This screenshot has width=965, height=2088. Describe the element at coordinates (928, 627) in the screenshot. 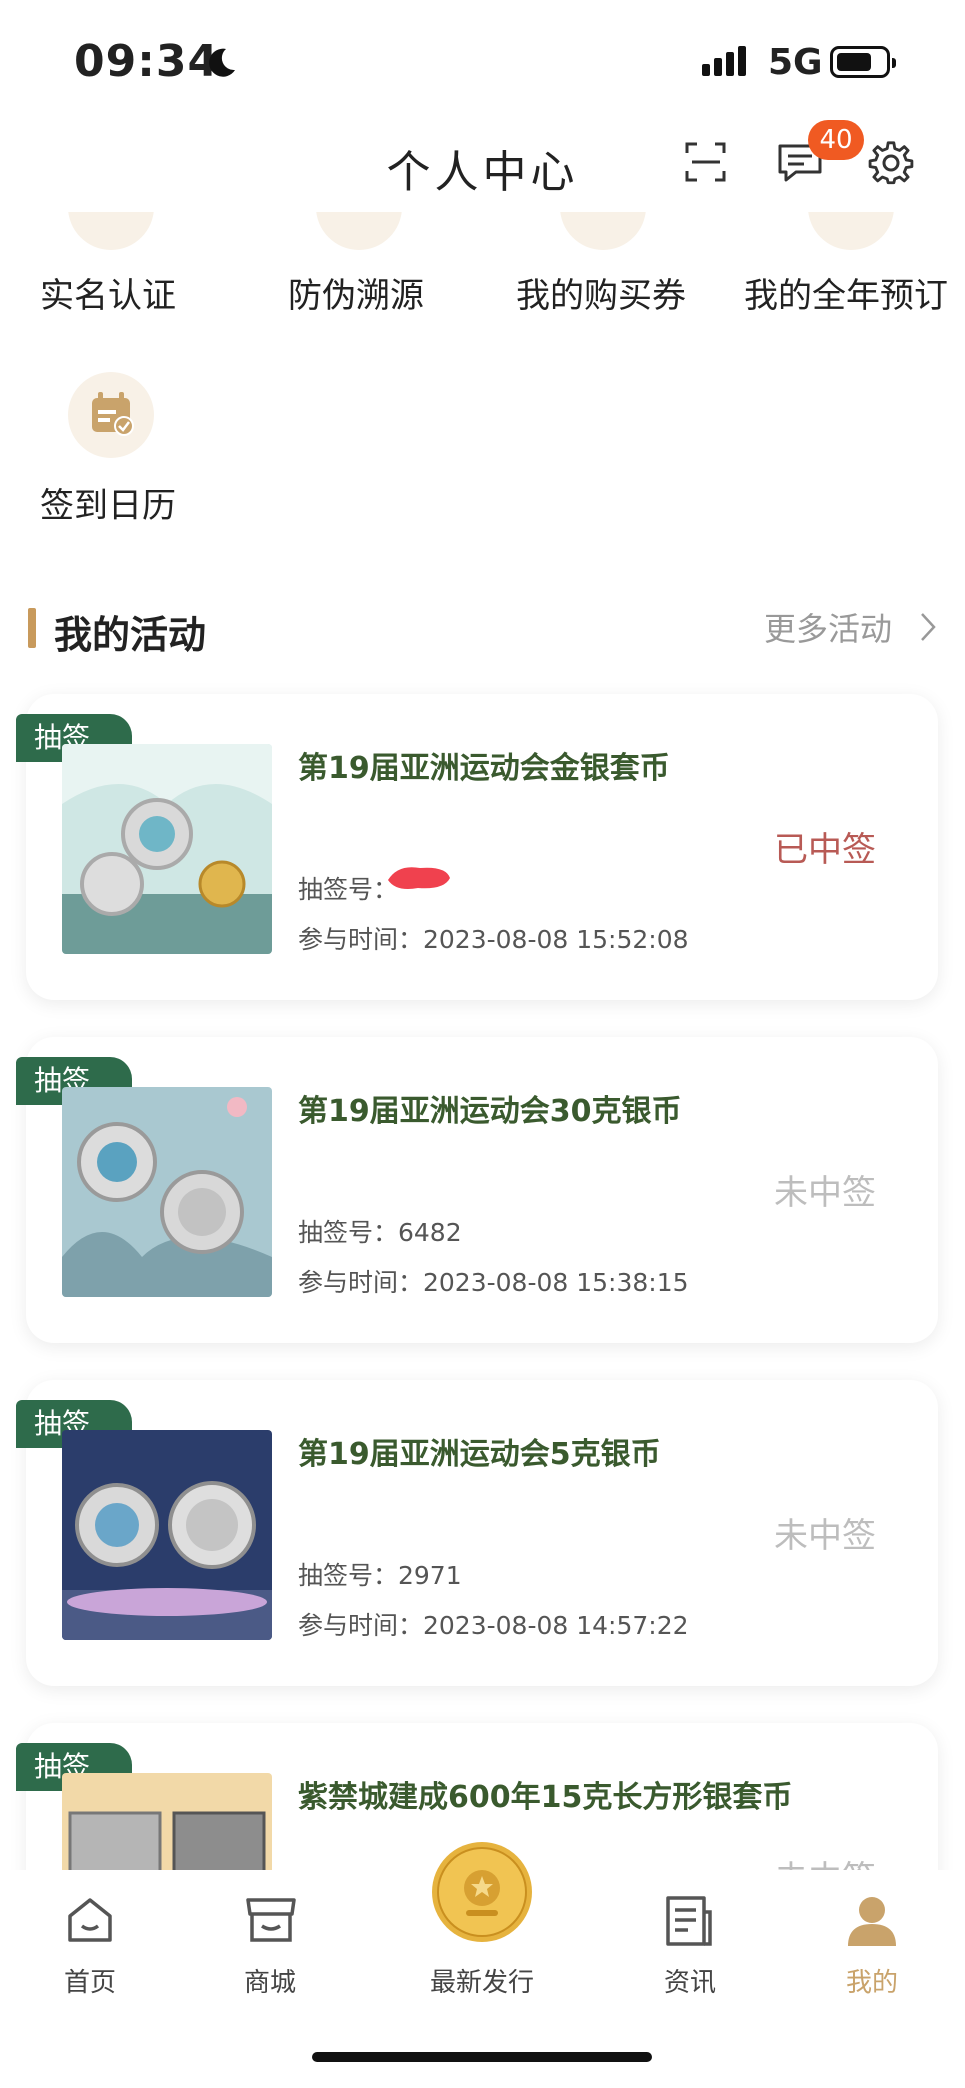

I see `chevron-right-icon` at that location.